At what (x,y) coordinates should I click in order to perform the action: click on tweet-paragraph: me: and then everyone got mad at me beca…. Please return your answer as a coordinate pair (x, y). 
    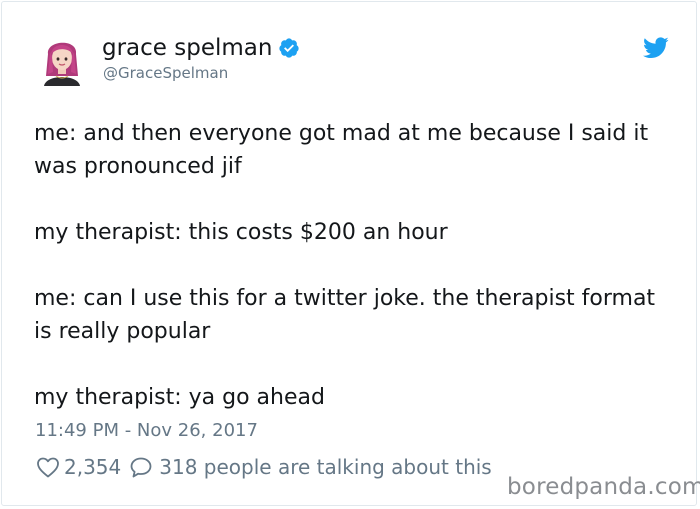
    Looking at the image, I should click on (341, 150).